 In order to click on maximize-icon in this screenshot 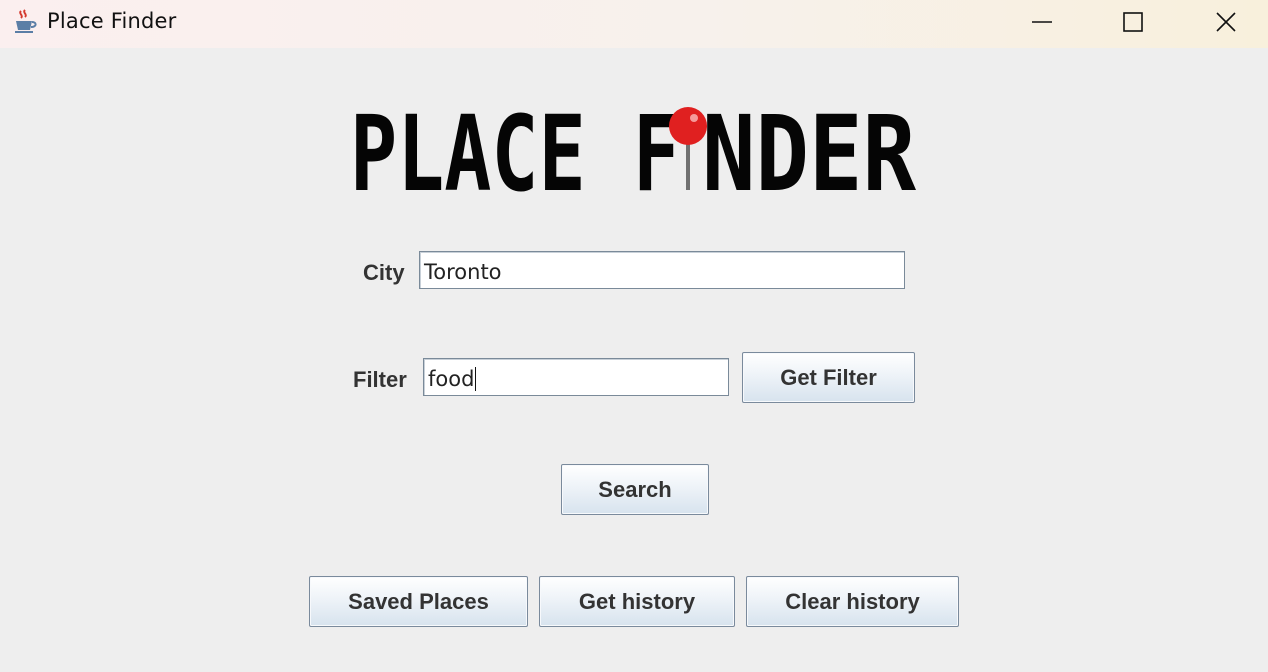, I will do `click(1133, 22)`.